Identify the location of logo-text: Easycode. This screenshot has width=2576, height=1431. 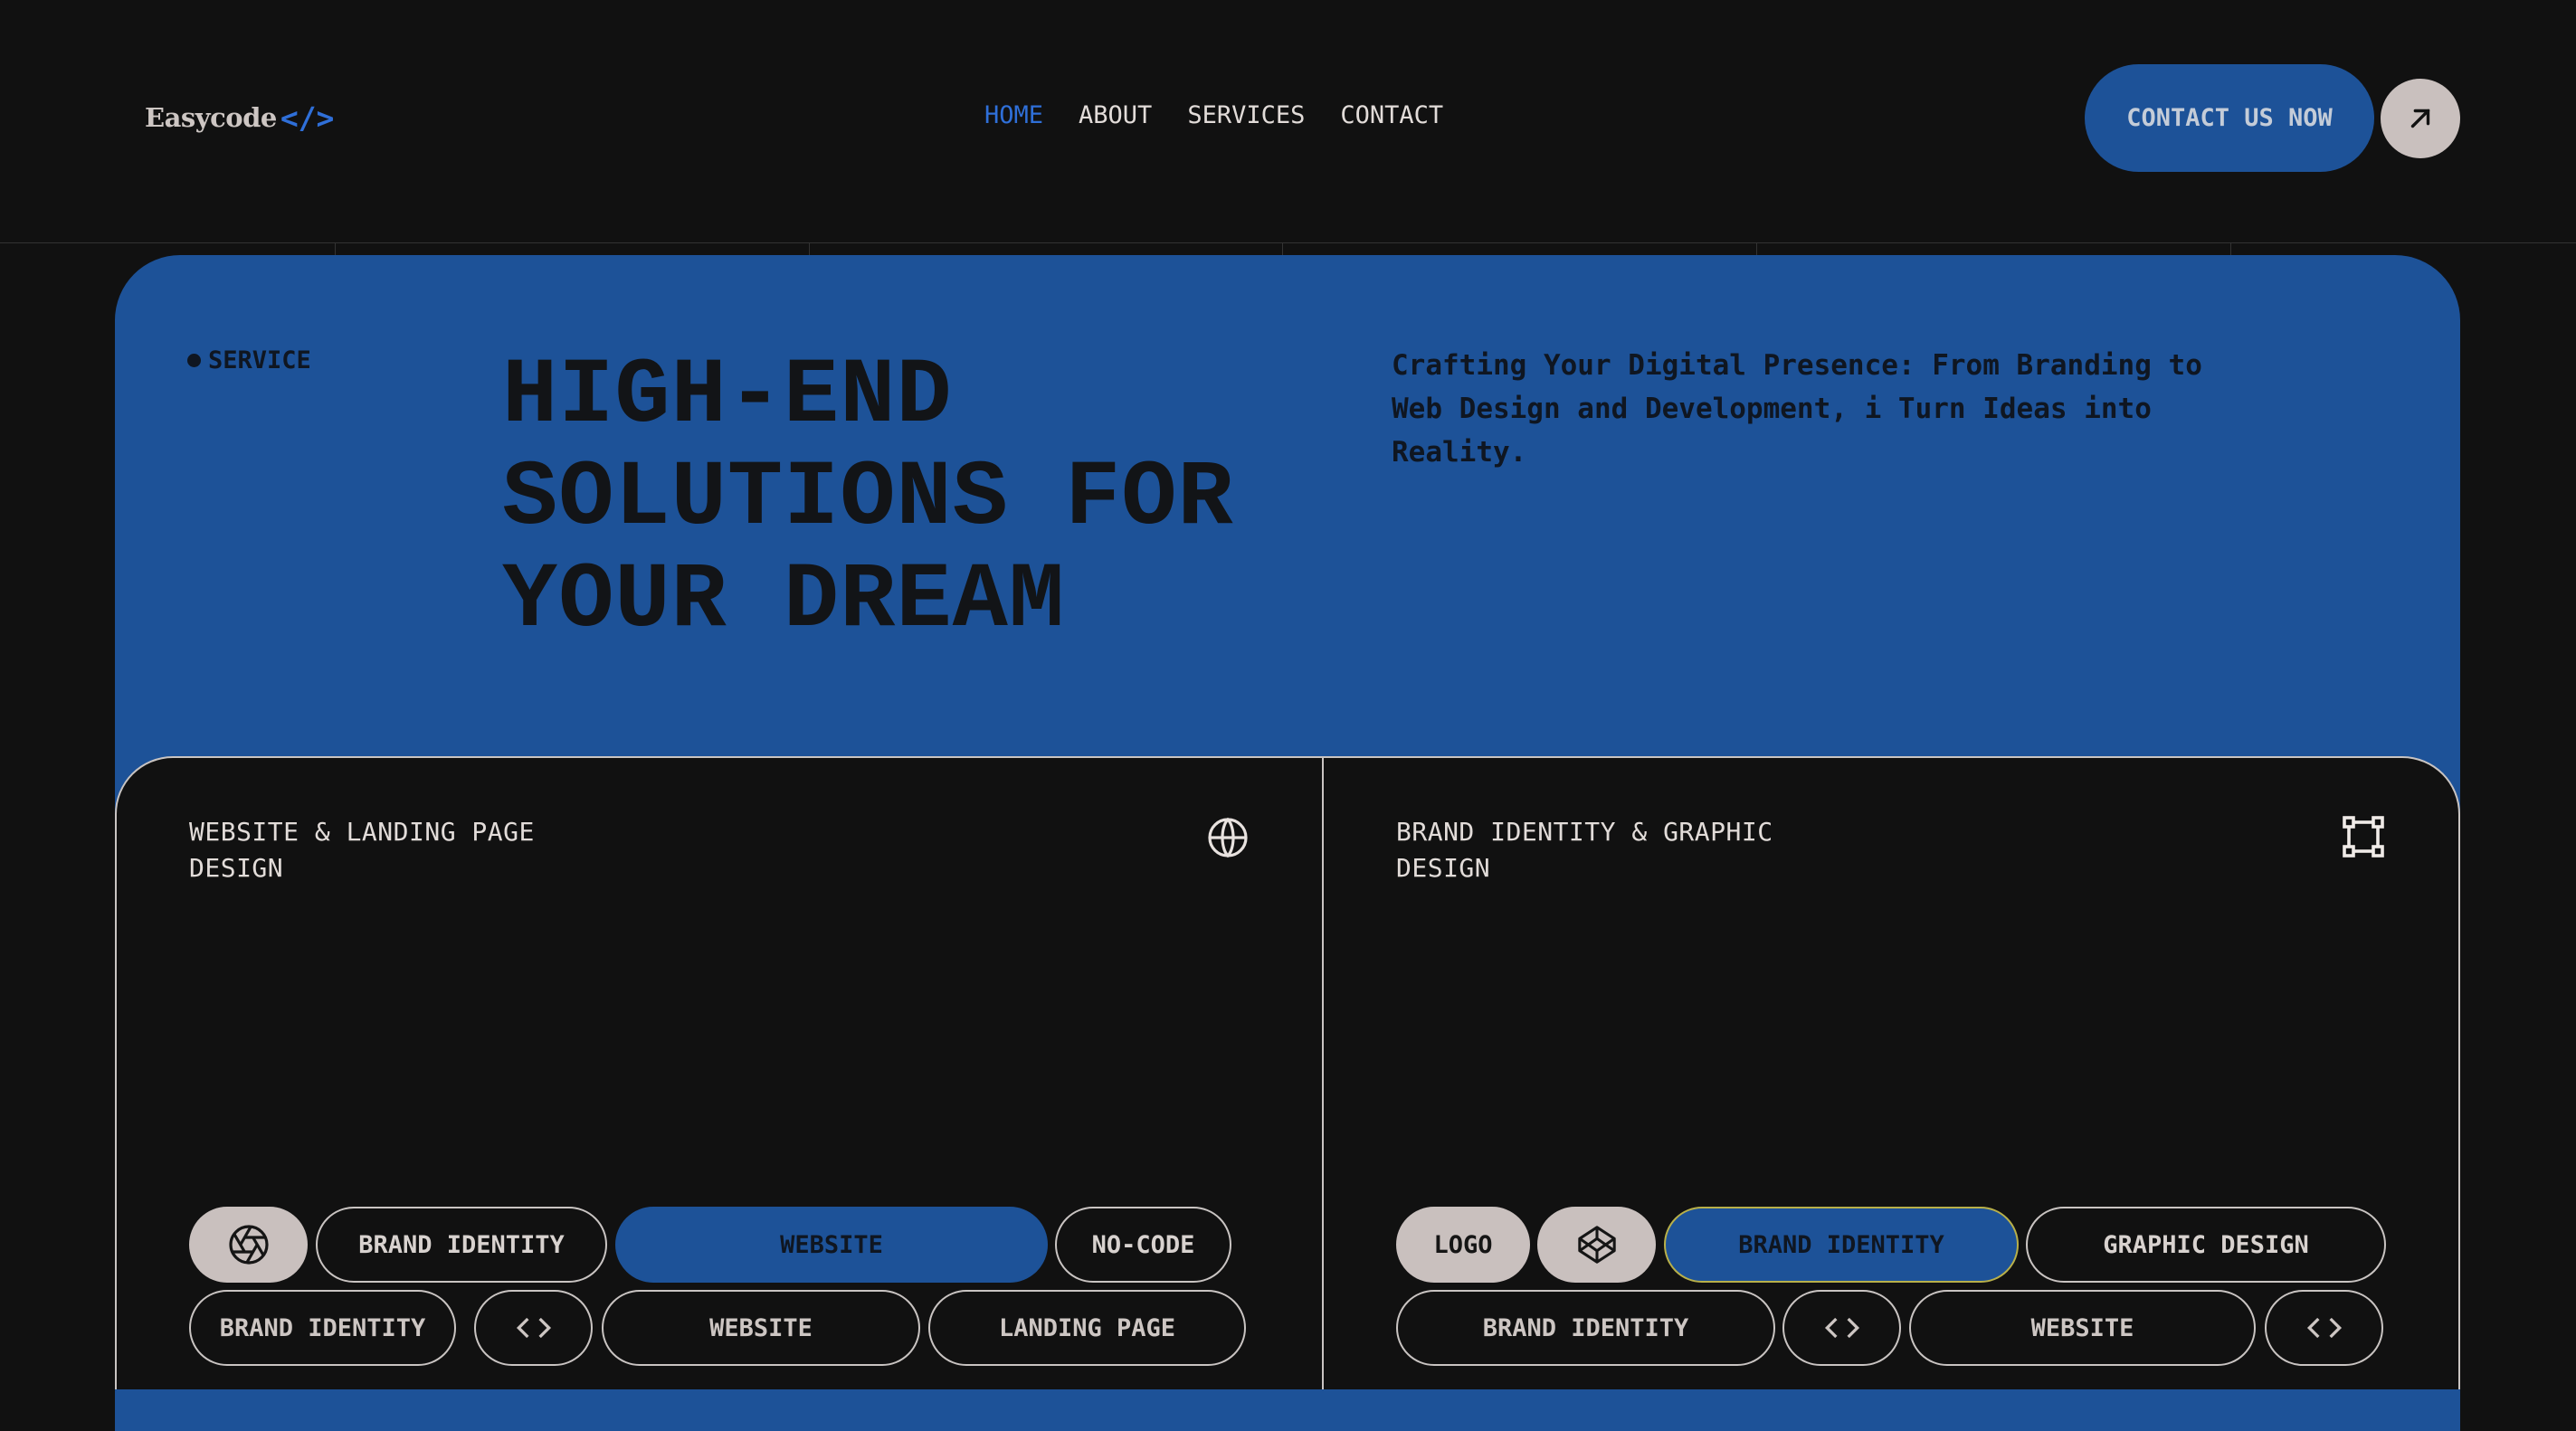
(211, 118).